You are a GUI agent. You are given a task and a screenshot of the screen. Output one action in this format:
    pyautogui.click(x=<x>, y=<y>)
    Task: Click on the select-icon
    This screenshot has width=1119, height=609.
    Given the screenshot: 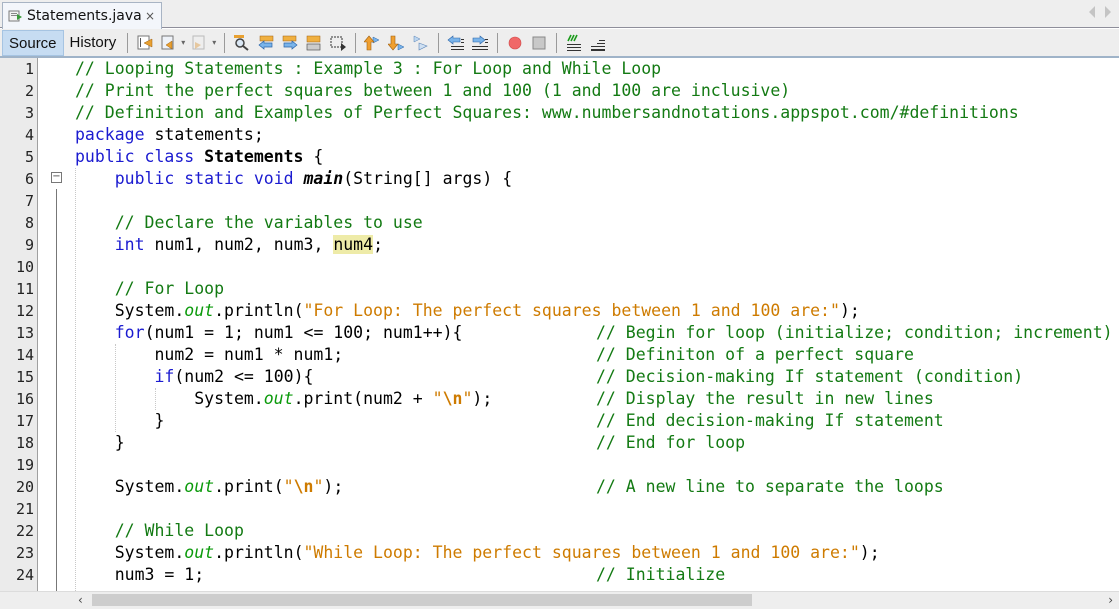 What is the action you would take?
    pyautogui.click(x=338, y=43)
    